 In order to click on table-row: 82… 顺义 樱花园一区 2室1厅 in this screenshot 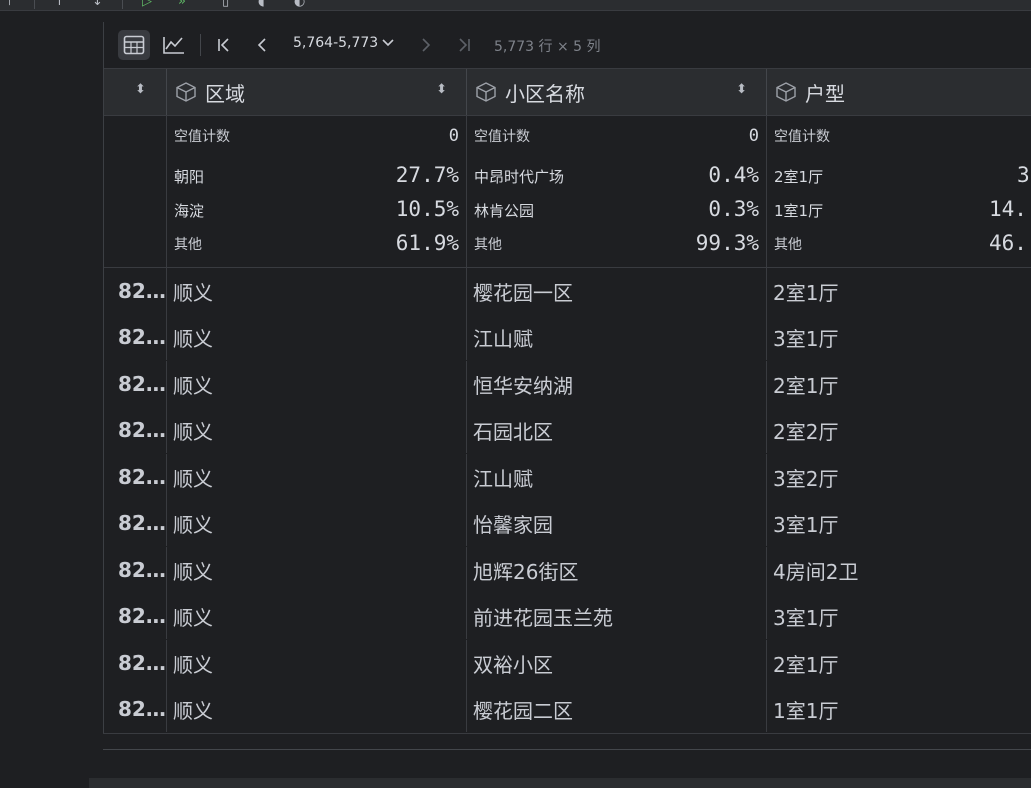, I will do `click(567, 291)`.